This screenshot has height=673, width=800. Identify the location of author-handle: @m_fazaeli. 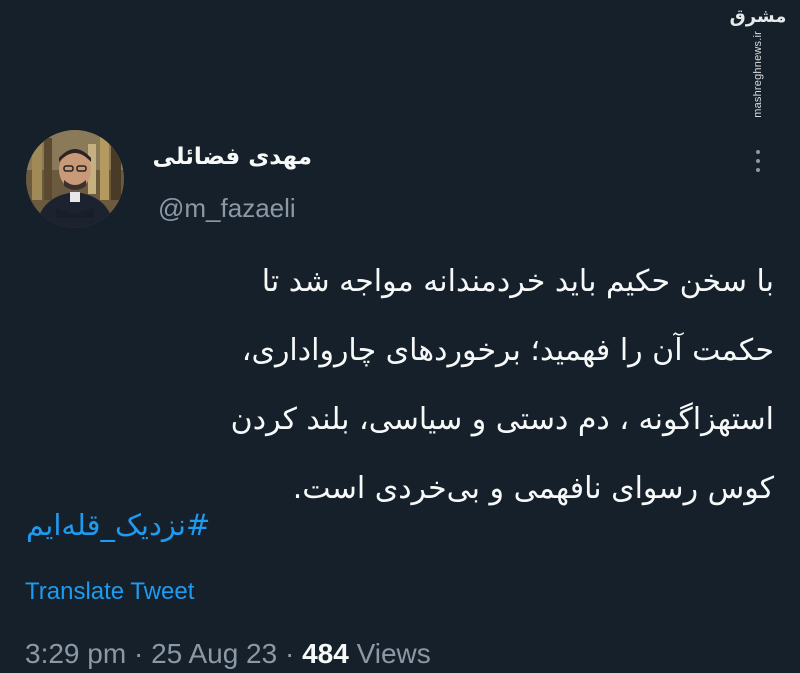
(227, 208).